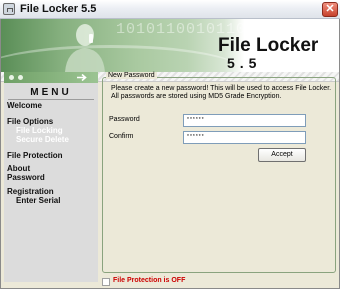 This screenshot has height=289, width=340. I want to click on person-photo, so click(85, 48).